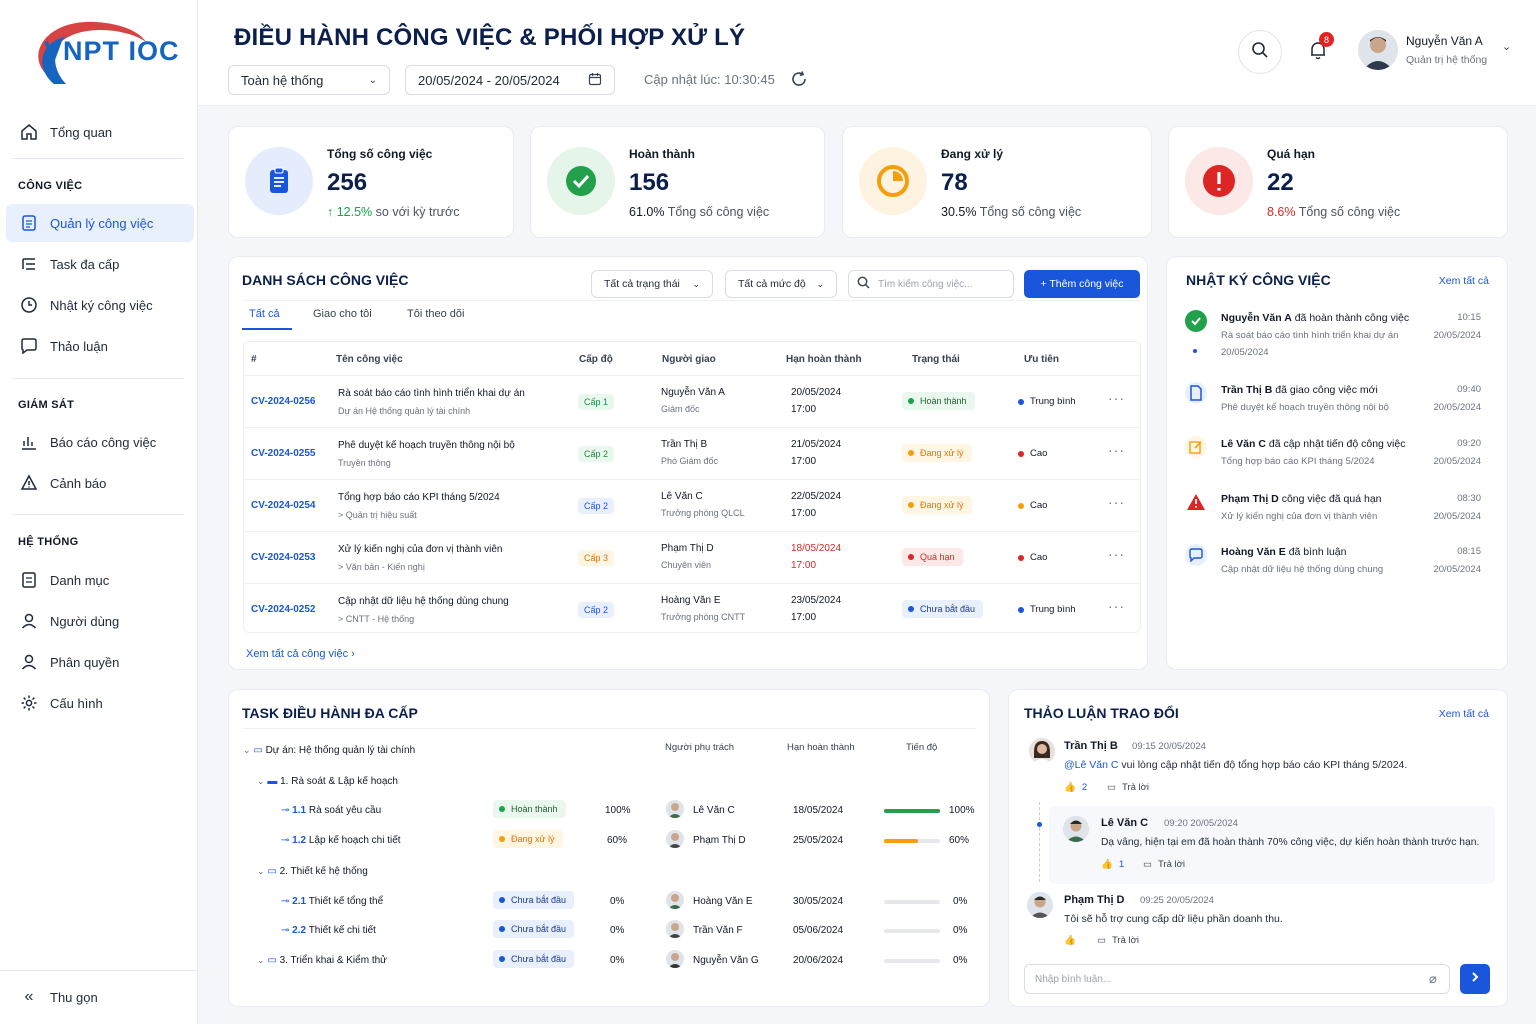 The width and height of the screenshot is (1536, 1024). I want to click on progress-label: 0%, so click(960, 930).